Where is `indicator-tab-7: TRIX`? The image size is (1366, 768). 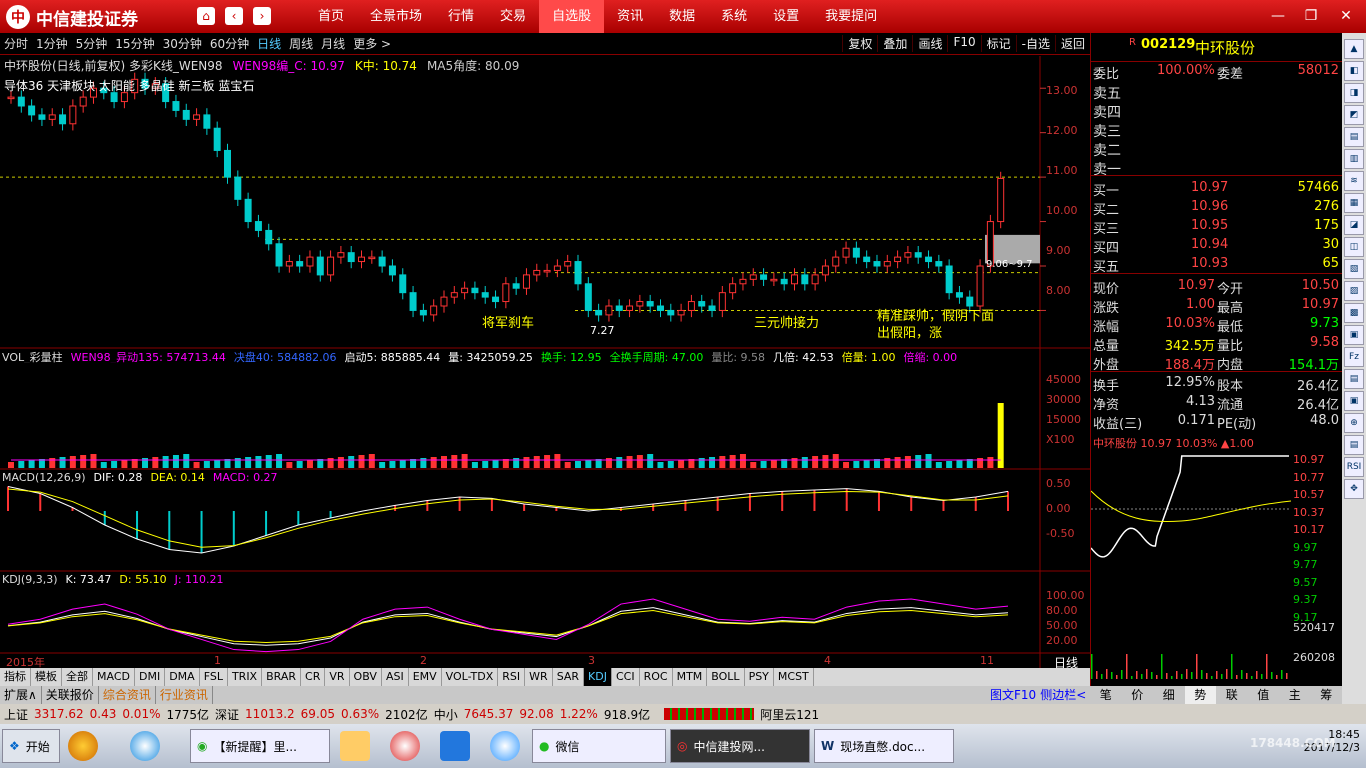
indicator-tab-7: TRIX is located at coordinates (245, 677).